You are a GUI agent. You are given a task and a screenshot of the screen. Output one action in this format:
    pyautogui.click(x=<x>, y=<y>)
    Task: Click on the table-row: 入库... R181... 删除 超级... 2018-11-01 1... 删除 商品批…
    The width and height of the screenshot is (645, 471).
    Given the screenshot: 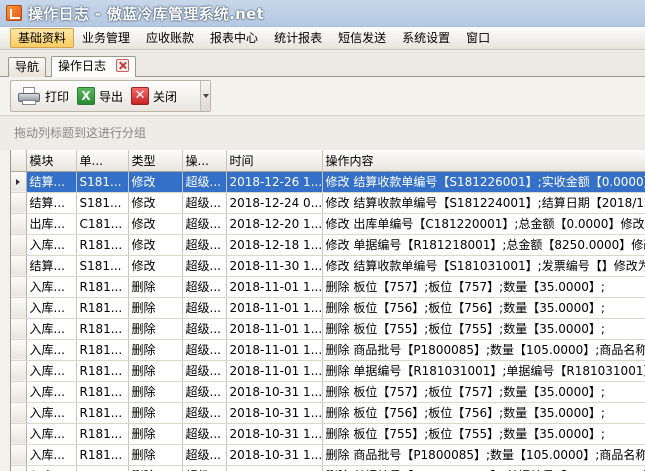 What is the action you would take?
    pyautogui.click(x=328, y=350)
    